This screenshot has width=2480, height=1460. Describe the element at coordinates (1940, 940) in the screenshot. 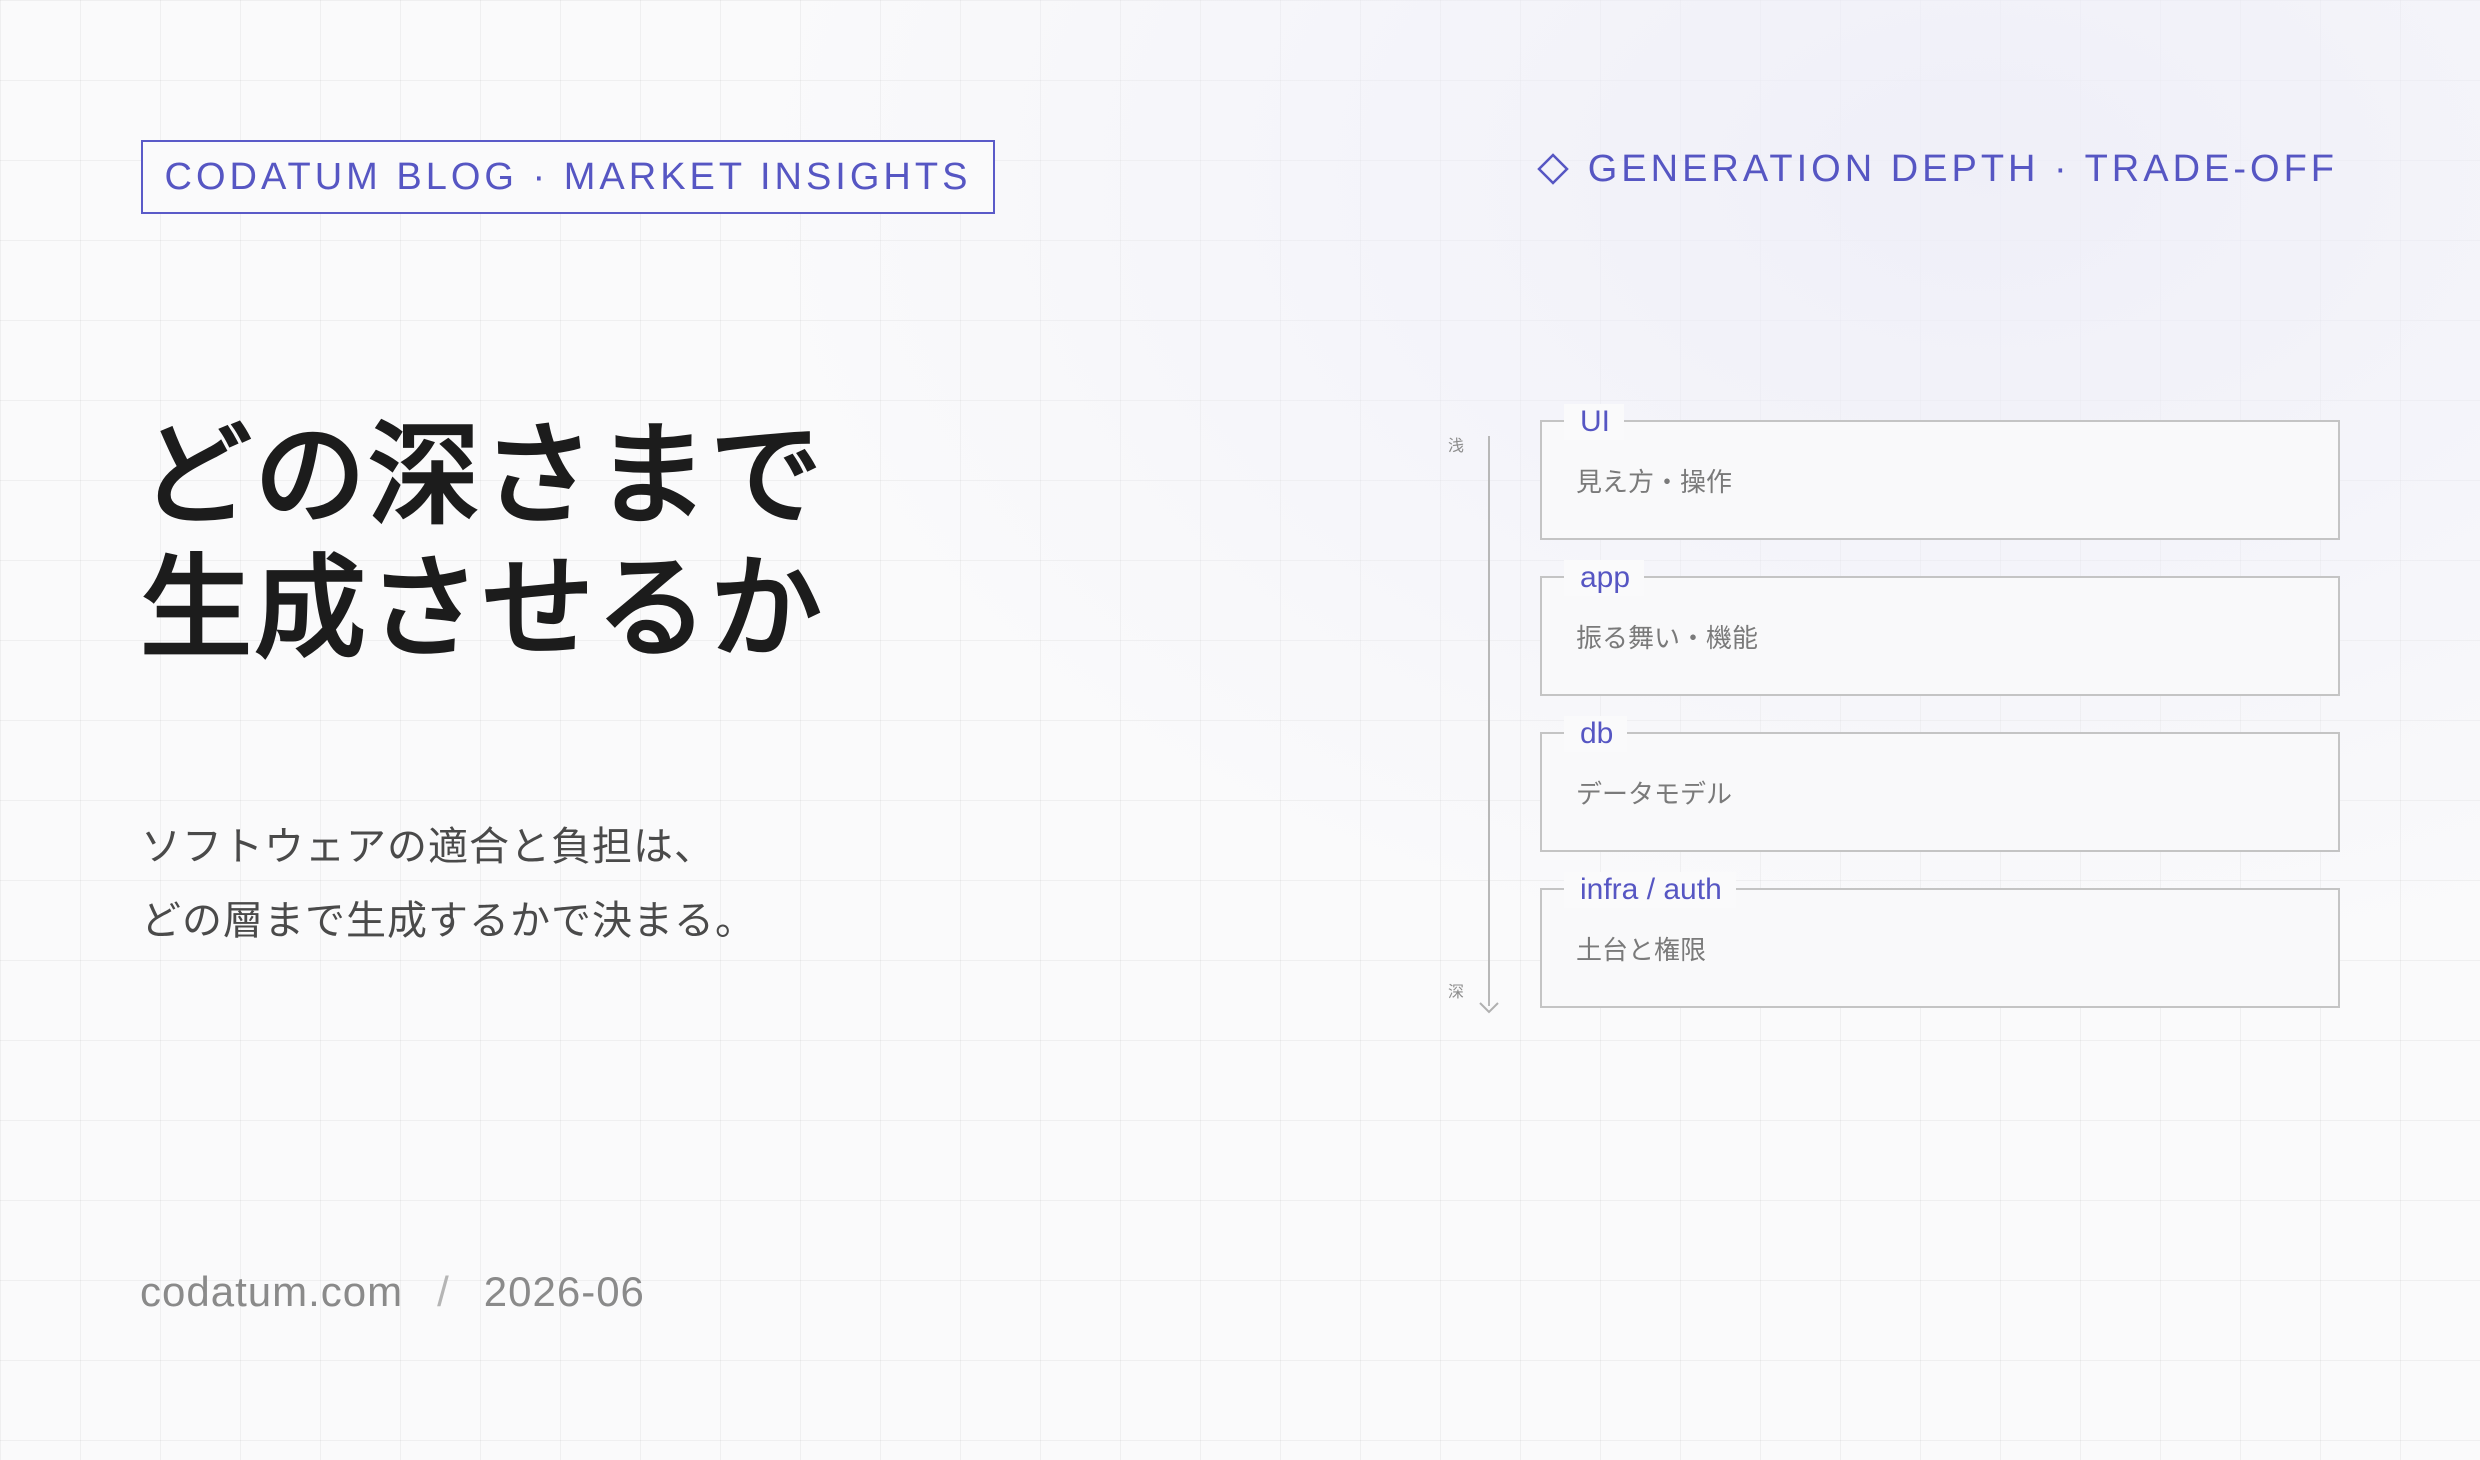

I see `layer-card-infra-auth: infra / auth 土台と権限` at that location.